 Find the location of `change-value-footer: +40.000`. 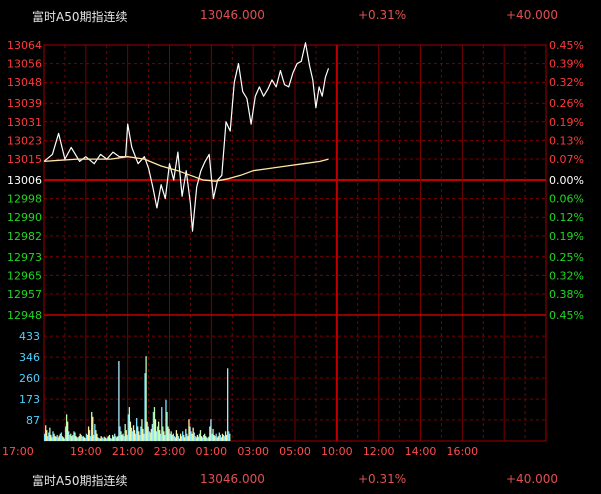

change-value-footer: +40.000 is located at coordinates (532, 479).